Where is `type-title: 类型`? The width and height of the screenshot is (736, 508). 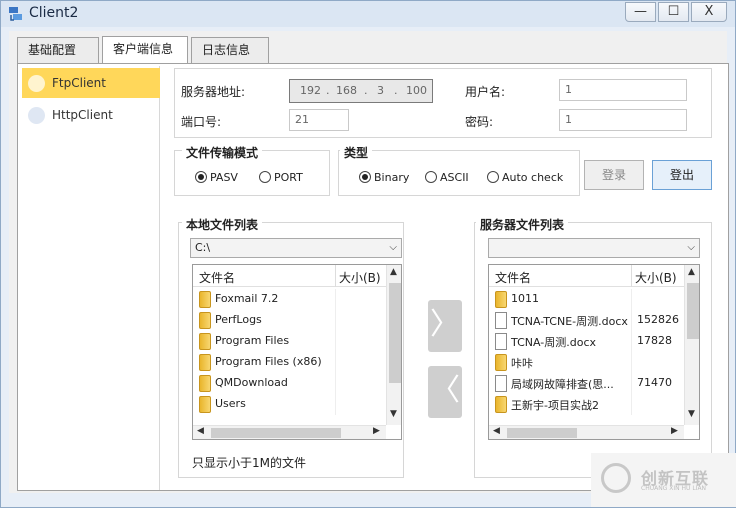 type-title: 类型 is located at coordinates (356, 152).